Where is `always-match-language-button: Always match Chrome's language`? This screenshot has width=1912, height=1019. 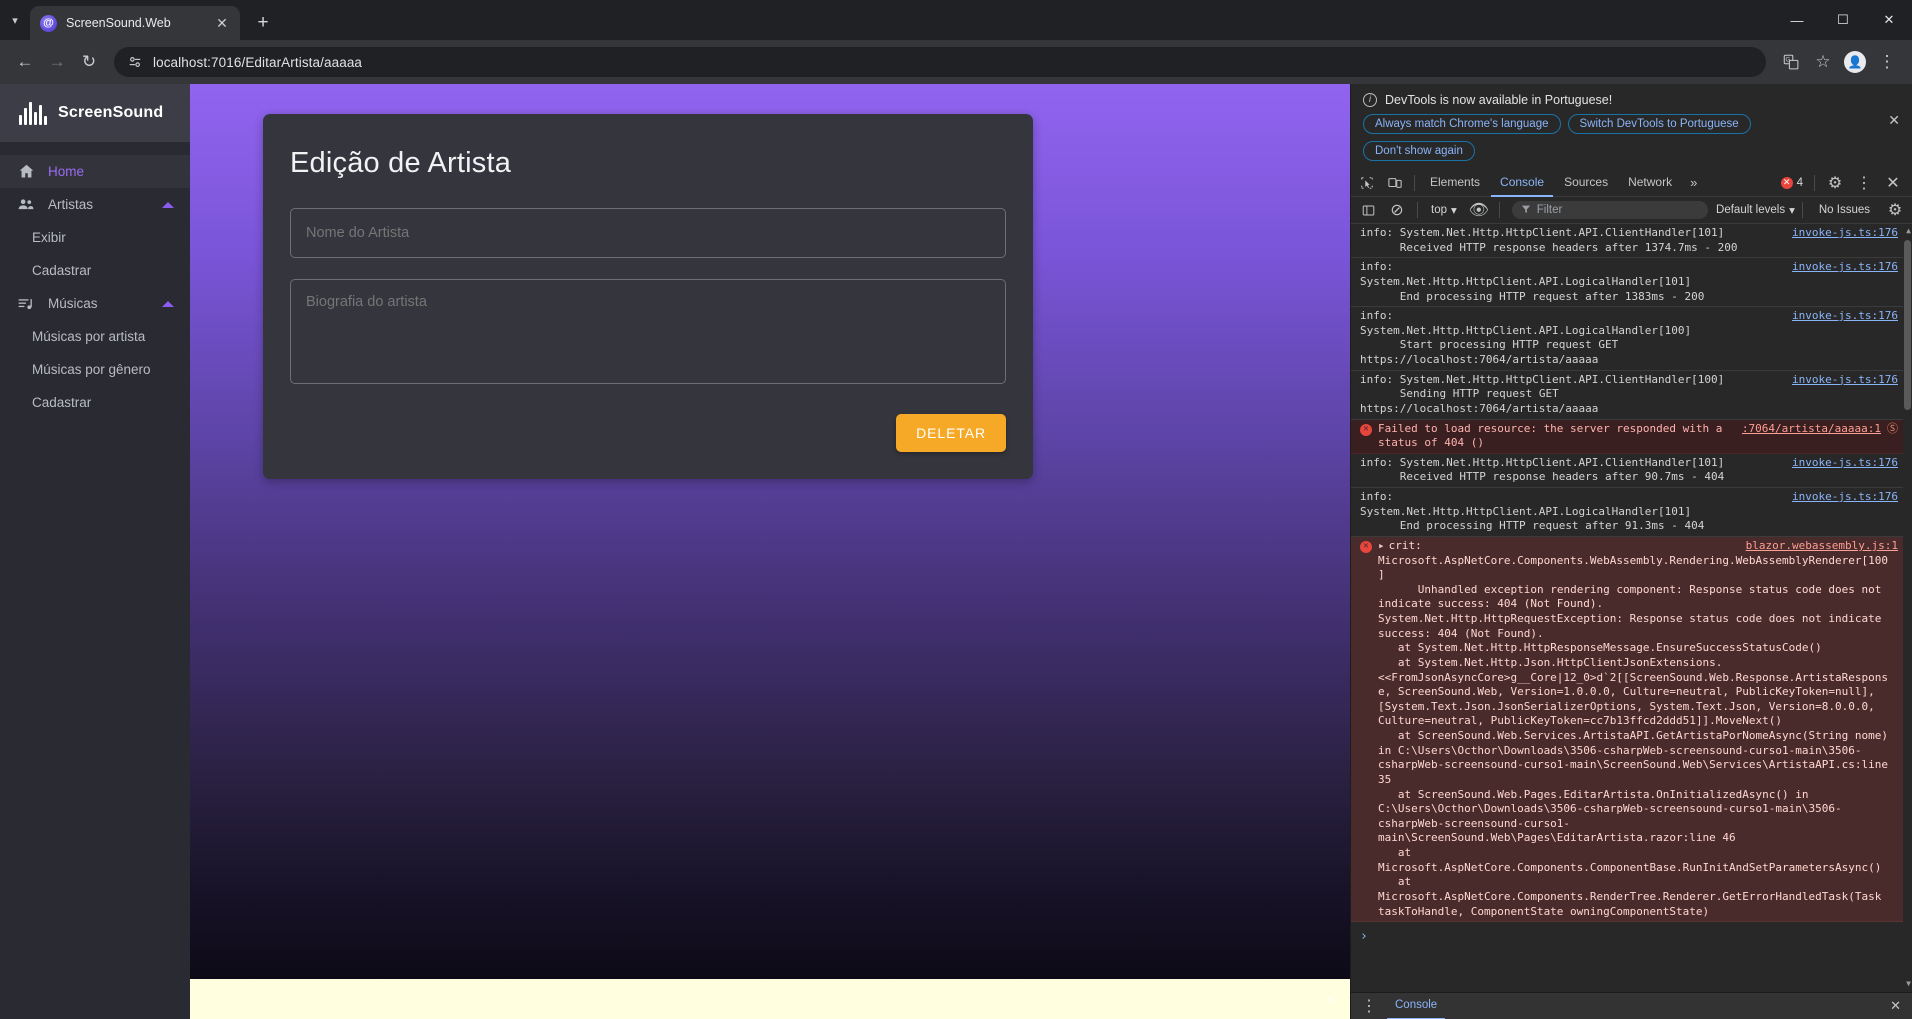 always-match-language-button: Always match Chrome's language is located at coordinates (1462, 124).